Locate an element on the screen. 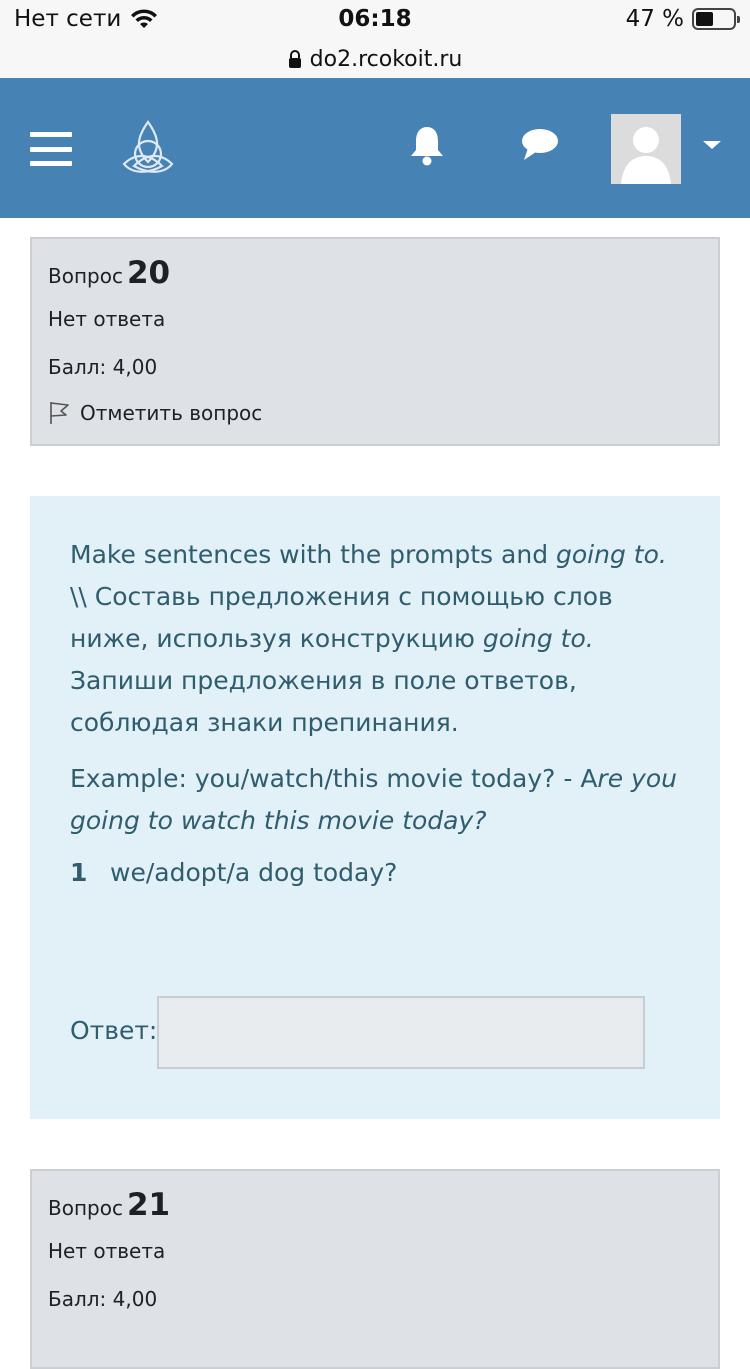 The image size is (750, 1369). answer-label: Ответ: is located at coordinates (114, 1030).